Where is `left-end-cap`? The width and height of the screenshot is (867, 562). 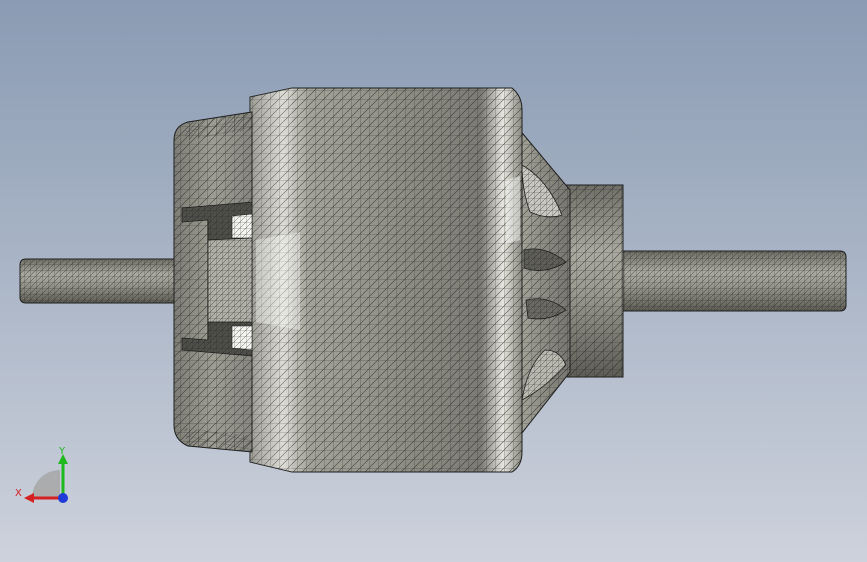 left-end-cap is located at coordinates (213, 282).